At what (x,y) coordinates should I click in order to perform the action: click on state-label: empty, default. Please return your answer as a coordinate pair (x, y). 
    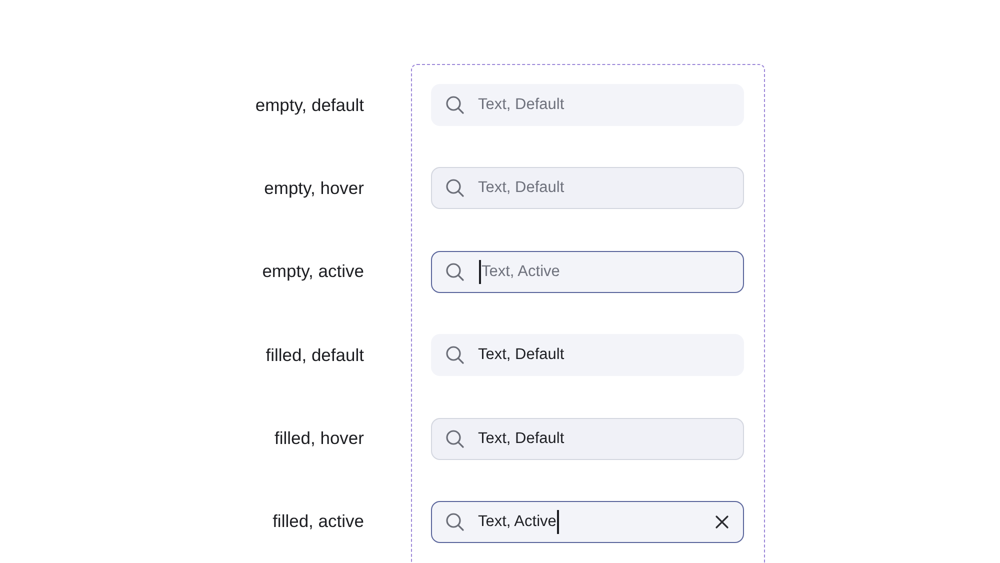
    Looking at the image, I should click on (309, 105).